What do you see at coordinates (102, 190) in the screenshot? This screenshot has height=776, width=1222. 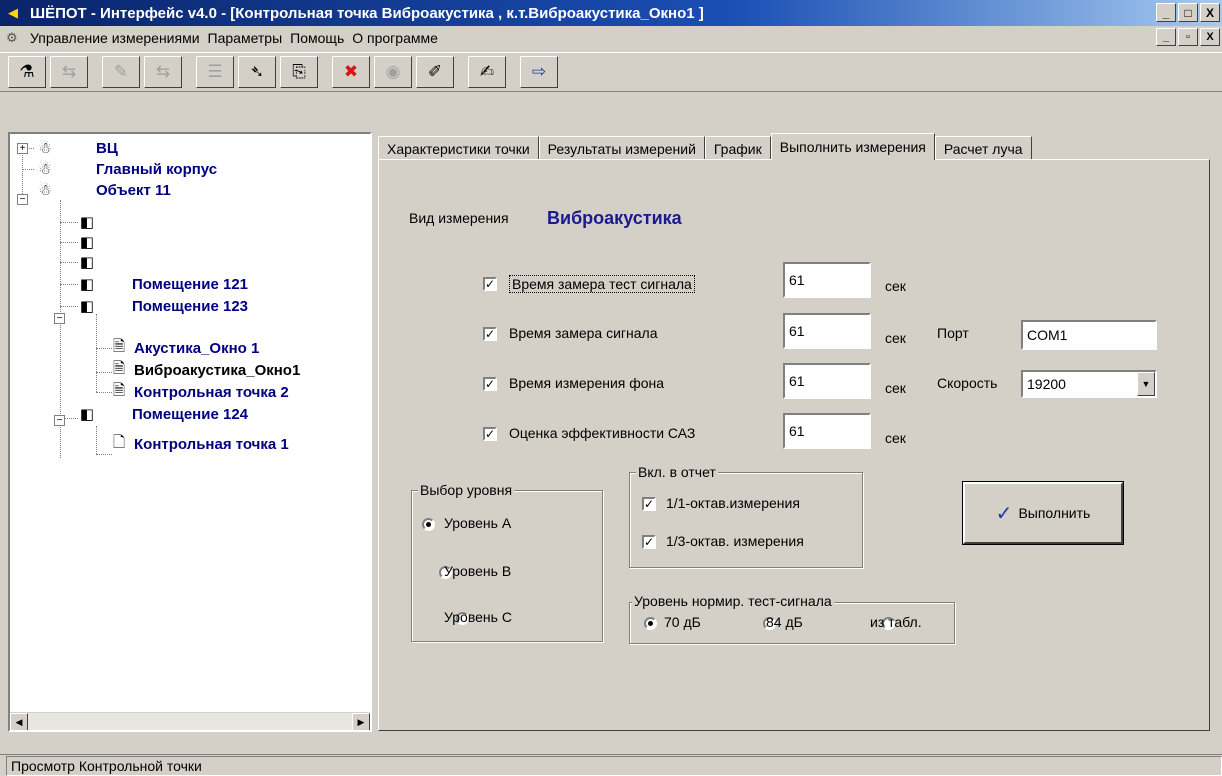 I see `tree-node-object11: ☃ Объект 11` at bounding box center [102, 190].